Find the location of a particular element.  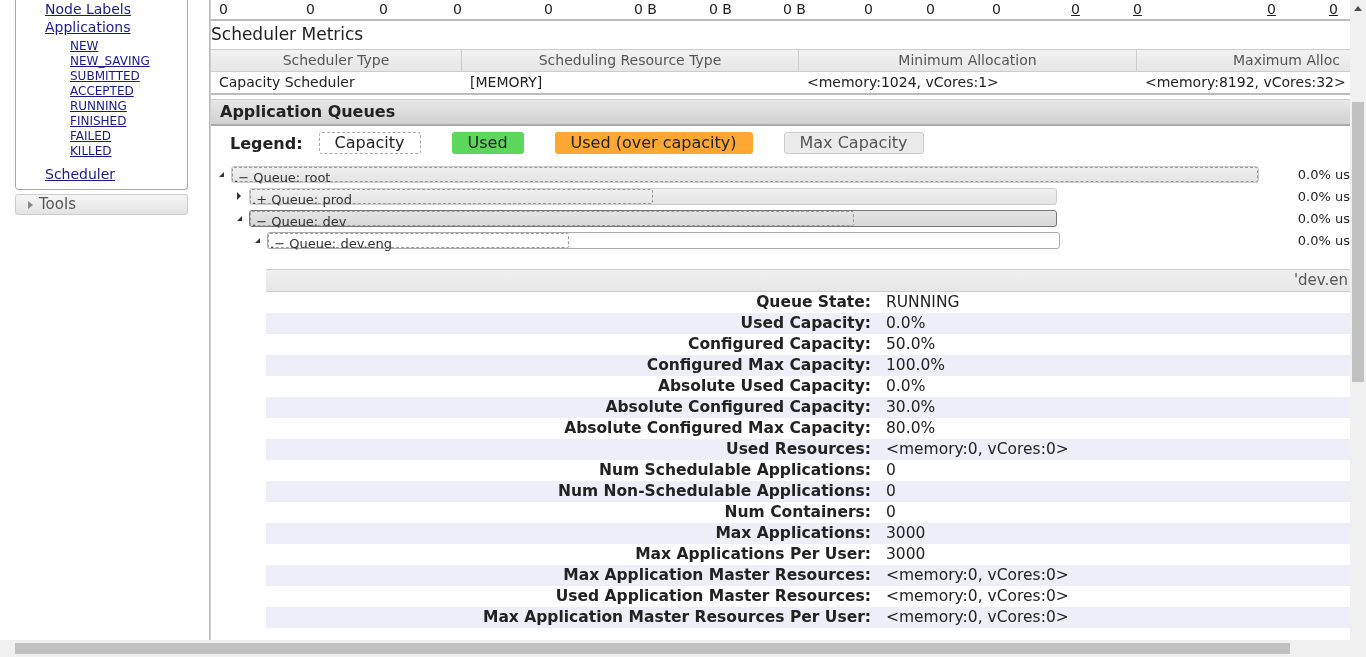

detail-label: Num Non-Schedulable Applications: is located at coordinates (713, 491).